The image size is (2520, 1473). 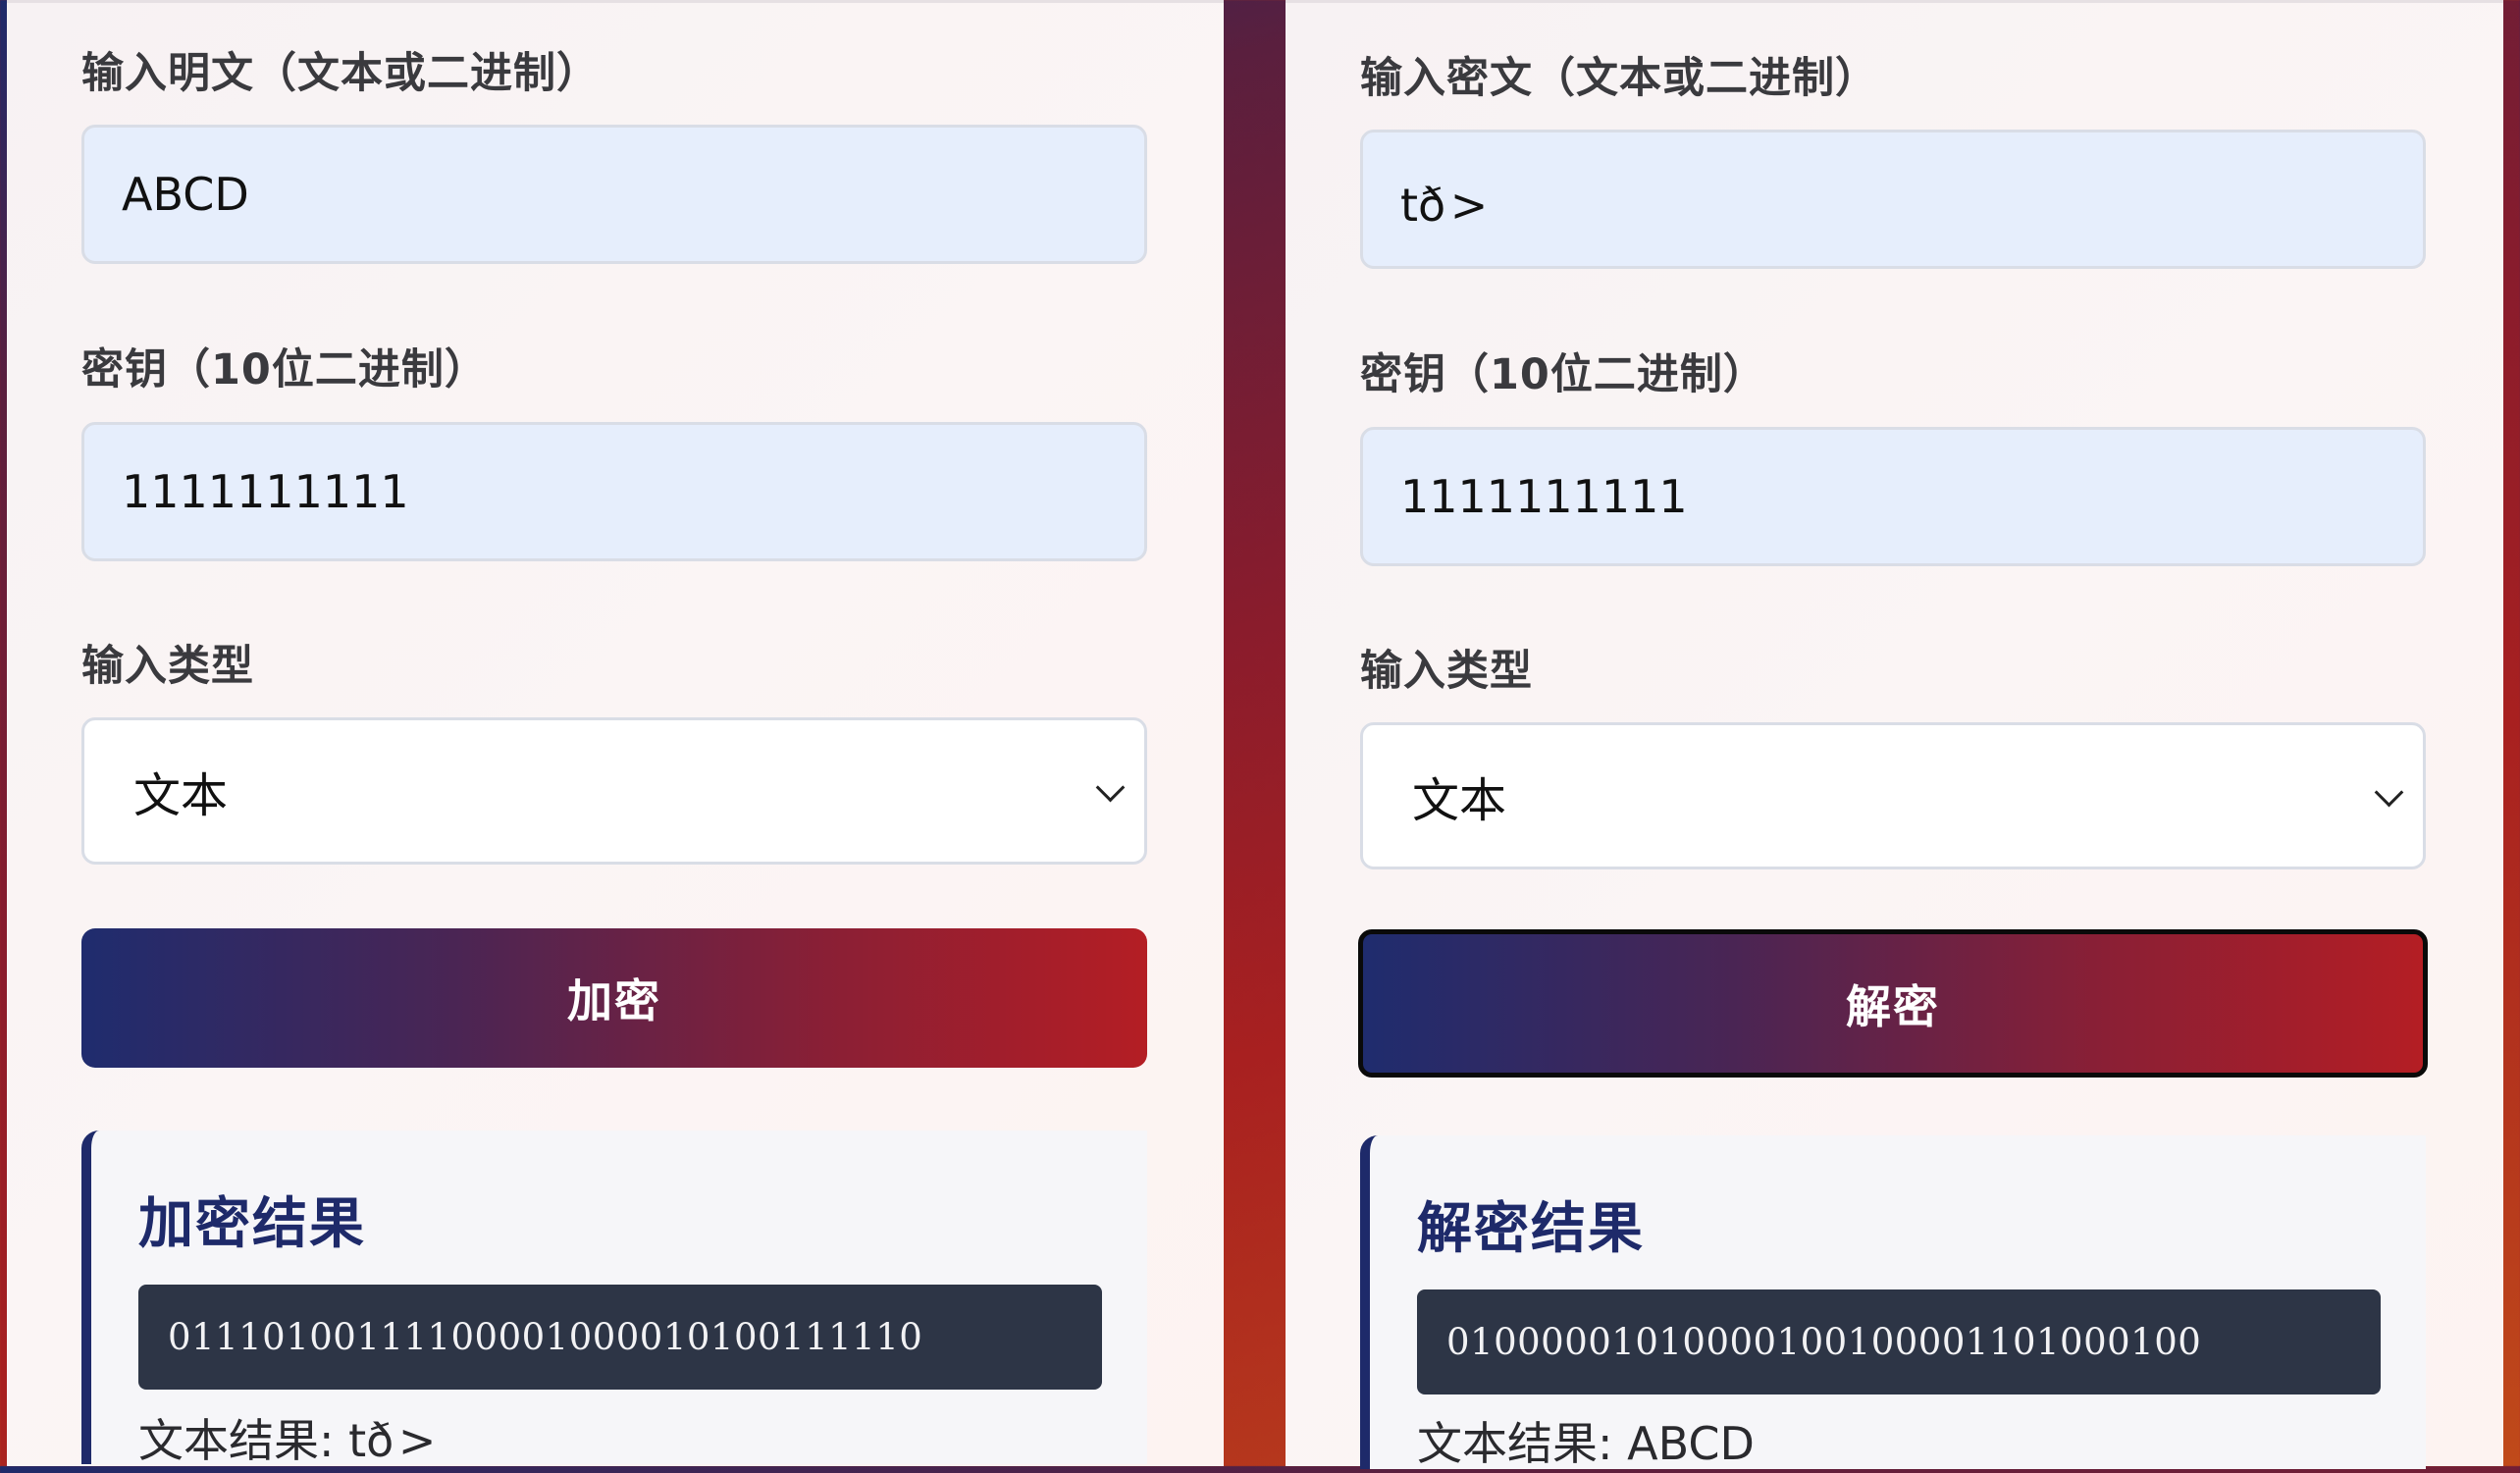 I want to click on decrypt-key-input: 1111111111, so click(x=1893, y=496).